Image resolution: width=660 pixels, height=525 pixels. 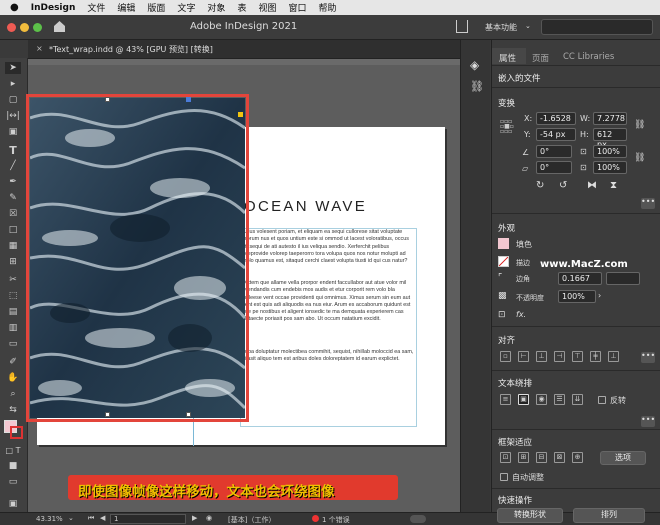 What do you see at coordinates (14, 7) in the screenshot?
I see `apple-icon: ●` at bounding box center [14, 7].